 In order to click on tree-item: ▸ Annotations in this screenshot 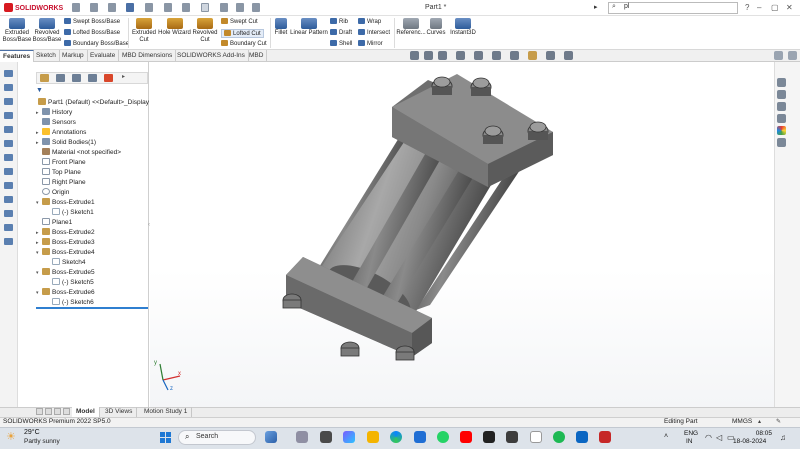, I will do `click(61, 133)`.